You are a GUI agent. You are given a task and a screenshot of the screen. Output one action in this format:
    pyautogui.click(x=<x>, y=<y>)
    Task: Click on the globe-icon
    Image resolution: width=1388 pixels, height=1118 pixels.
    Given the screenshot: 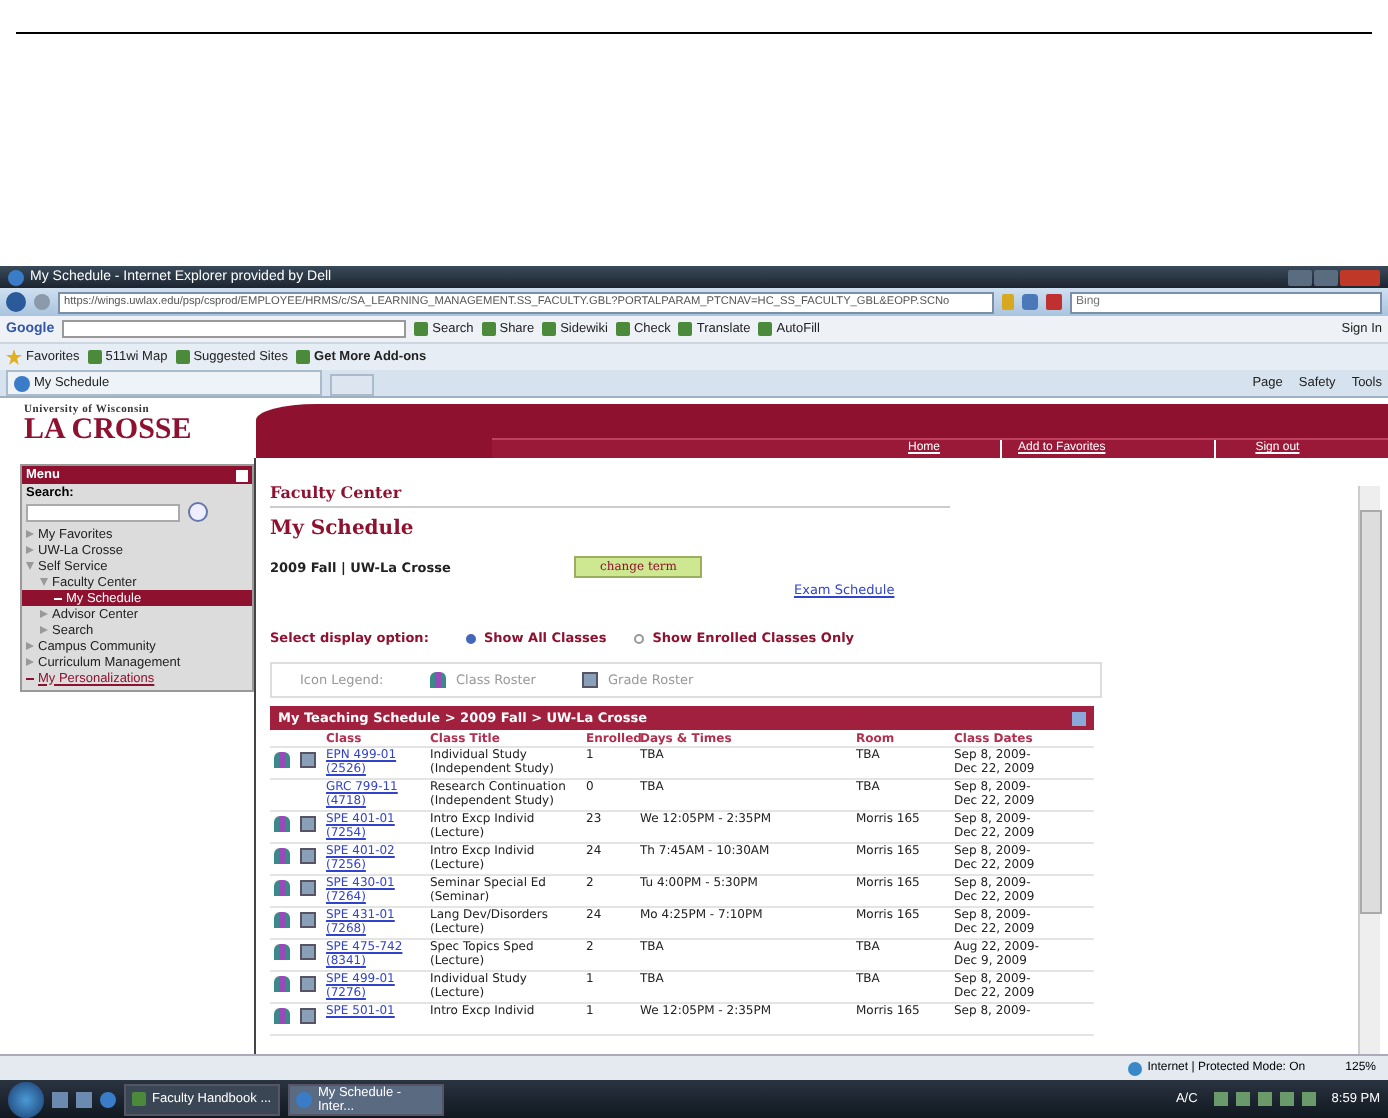 What is the action you would take?
    pyautogui.click(x=1134, y=1068)
    